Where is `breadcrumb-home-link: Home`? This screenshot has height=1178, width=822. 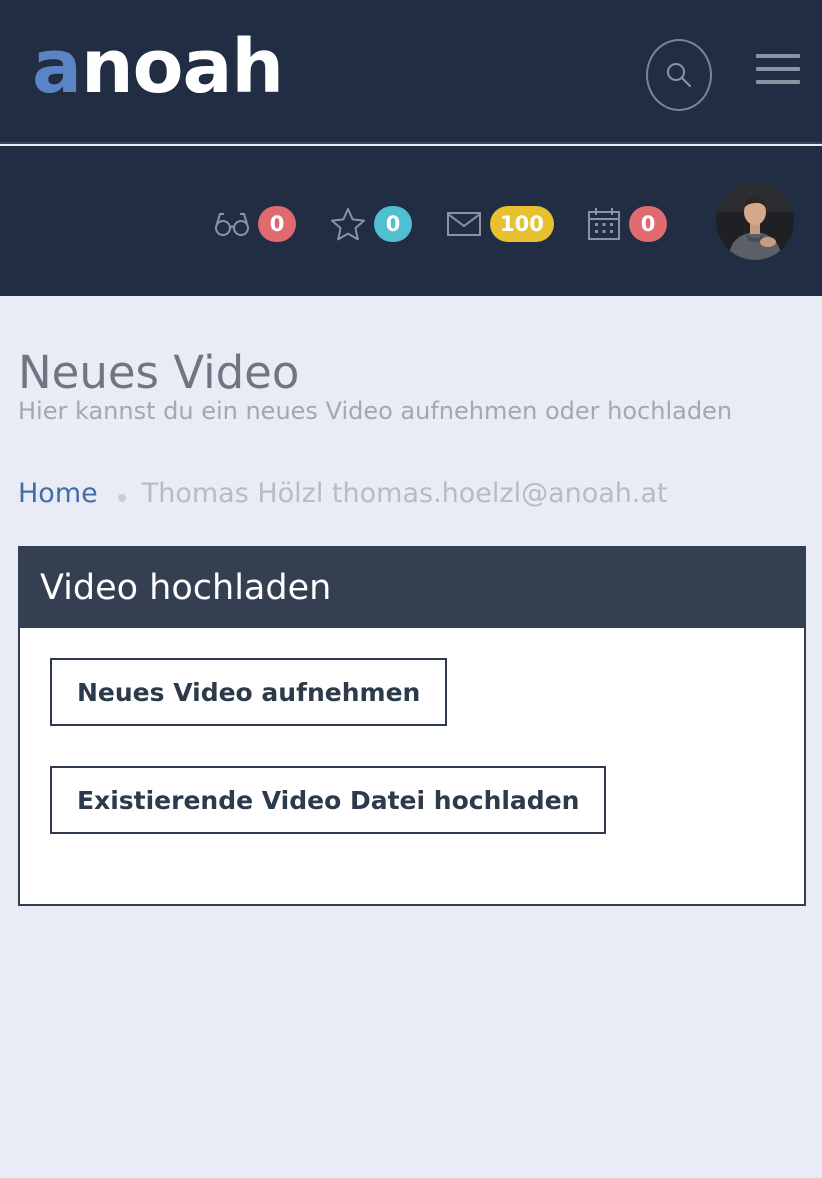
breadcrumb-home-link: Home is located at coordinates (58, 493).